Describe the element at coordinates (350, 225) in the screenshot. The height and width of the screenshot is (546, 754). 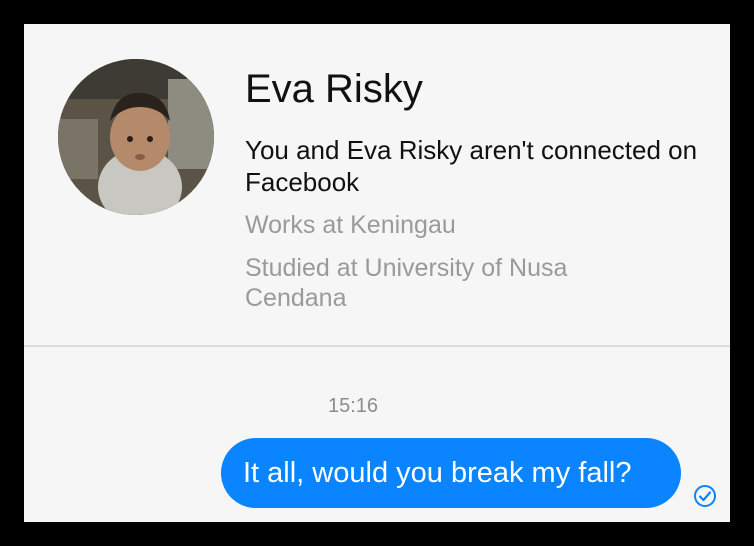
I see `work-info: Works at Keningau` at that location.